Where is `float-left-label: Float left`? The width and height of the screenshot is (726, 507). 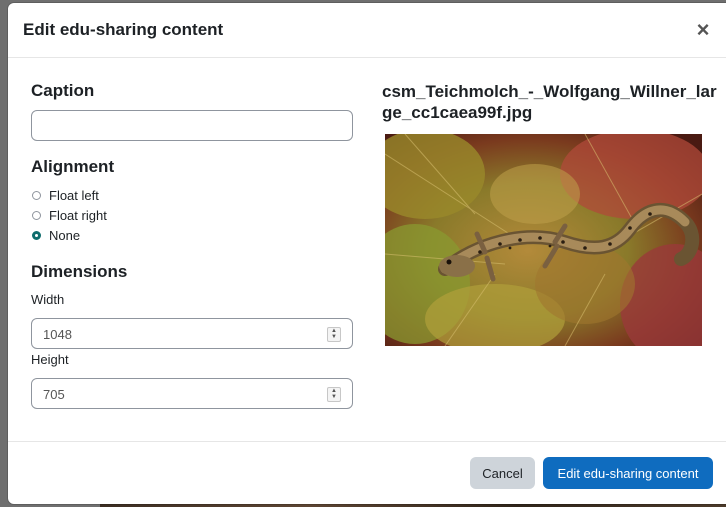 float-left-label: Float left is located at coordinates (74, 195).